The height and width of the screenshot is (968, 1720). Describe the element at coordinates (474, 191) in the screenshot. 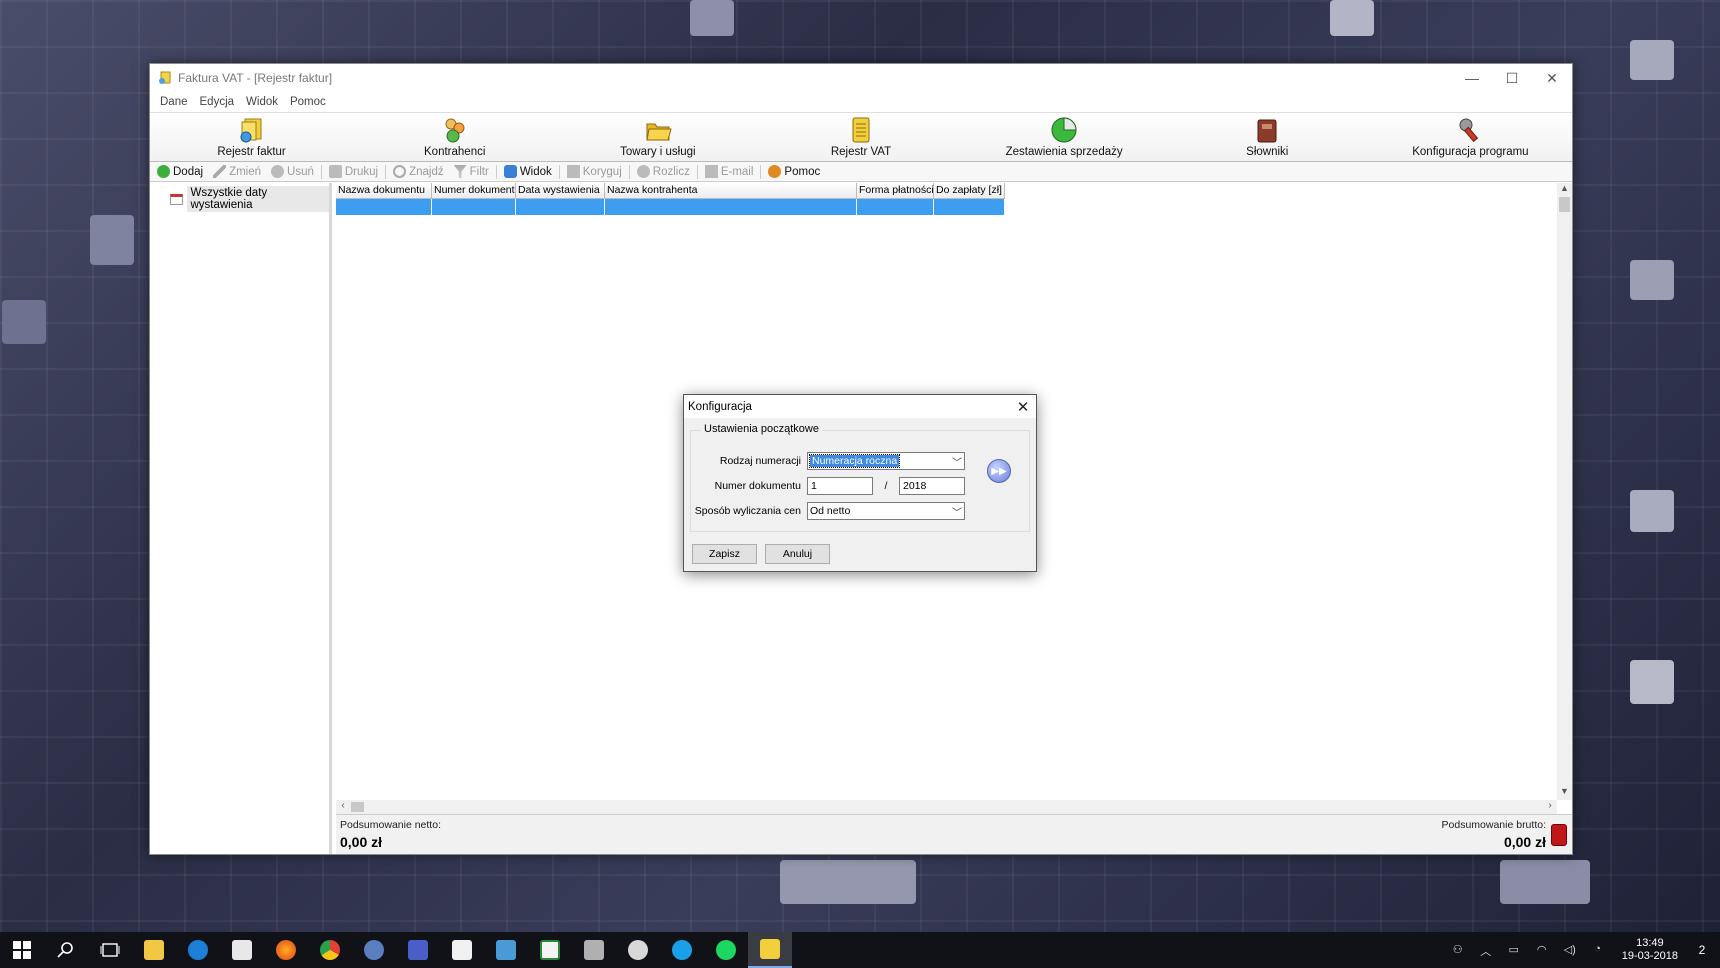

I see `column-numer-dokumentu: Numer dokumentu` at that location.